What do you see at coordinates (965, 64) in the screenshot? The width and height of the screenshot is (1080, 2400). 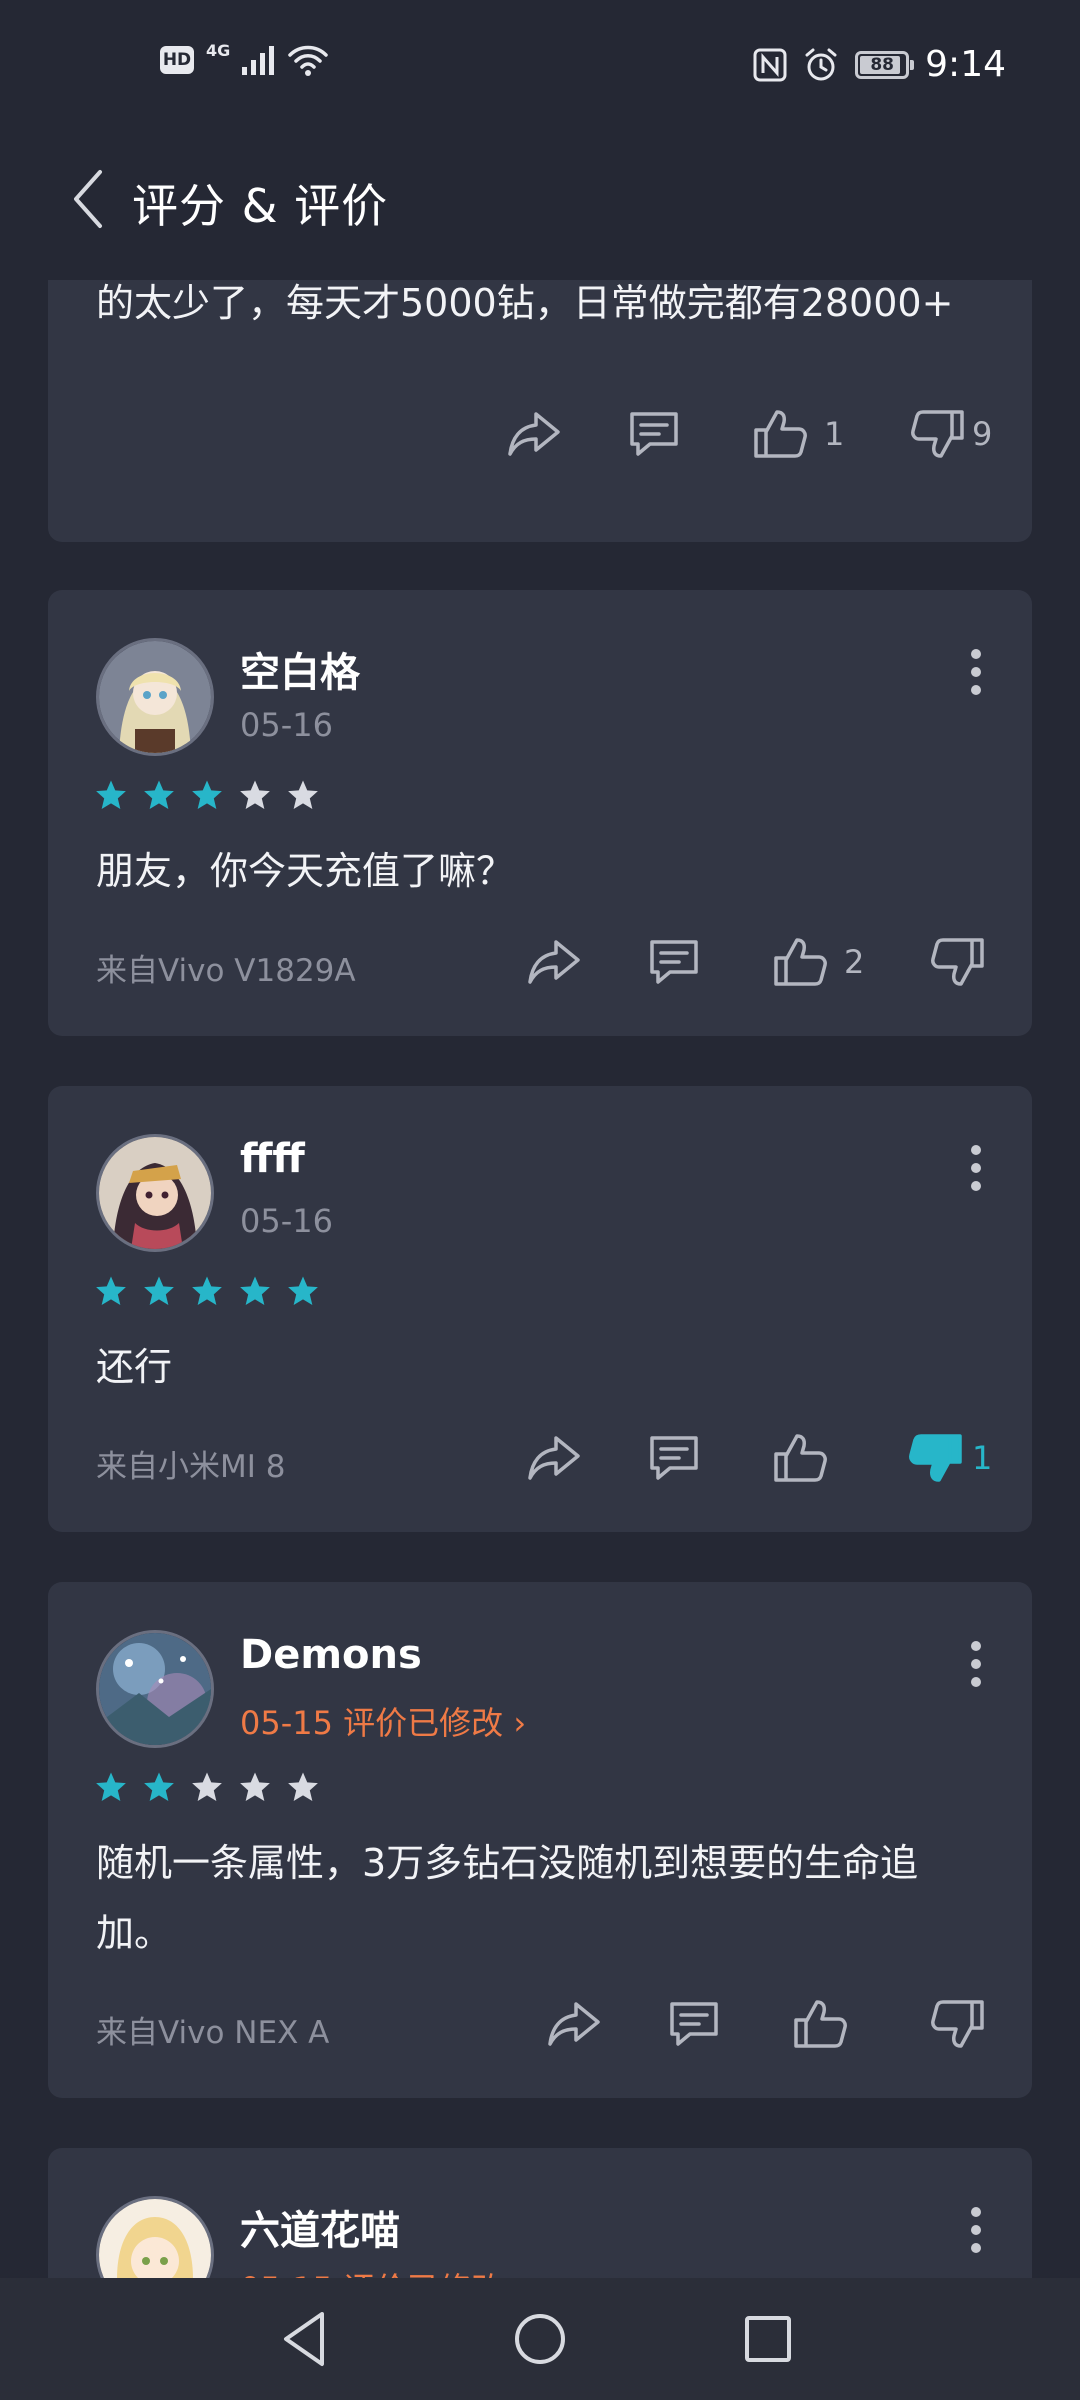 I see `clock: 9:14` at bounding box center [965, 64].